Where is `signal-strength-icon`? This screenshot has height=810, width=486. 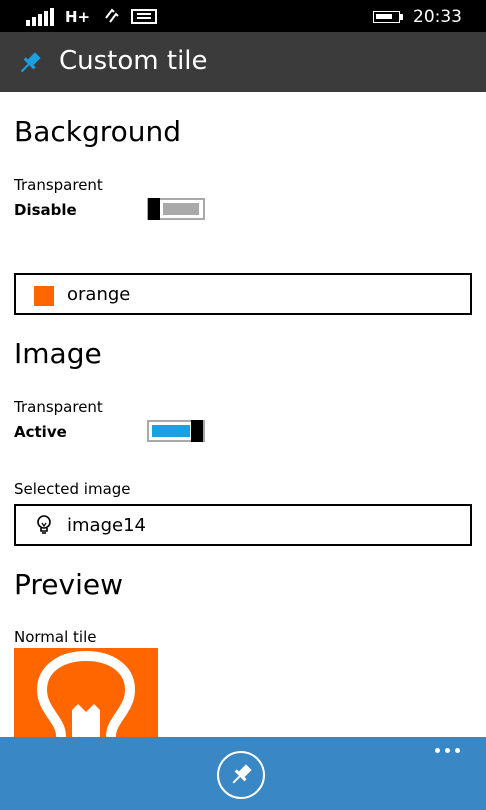 signal-strength-icon is located at coordinates (40, 17).